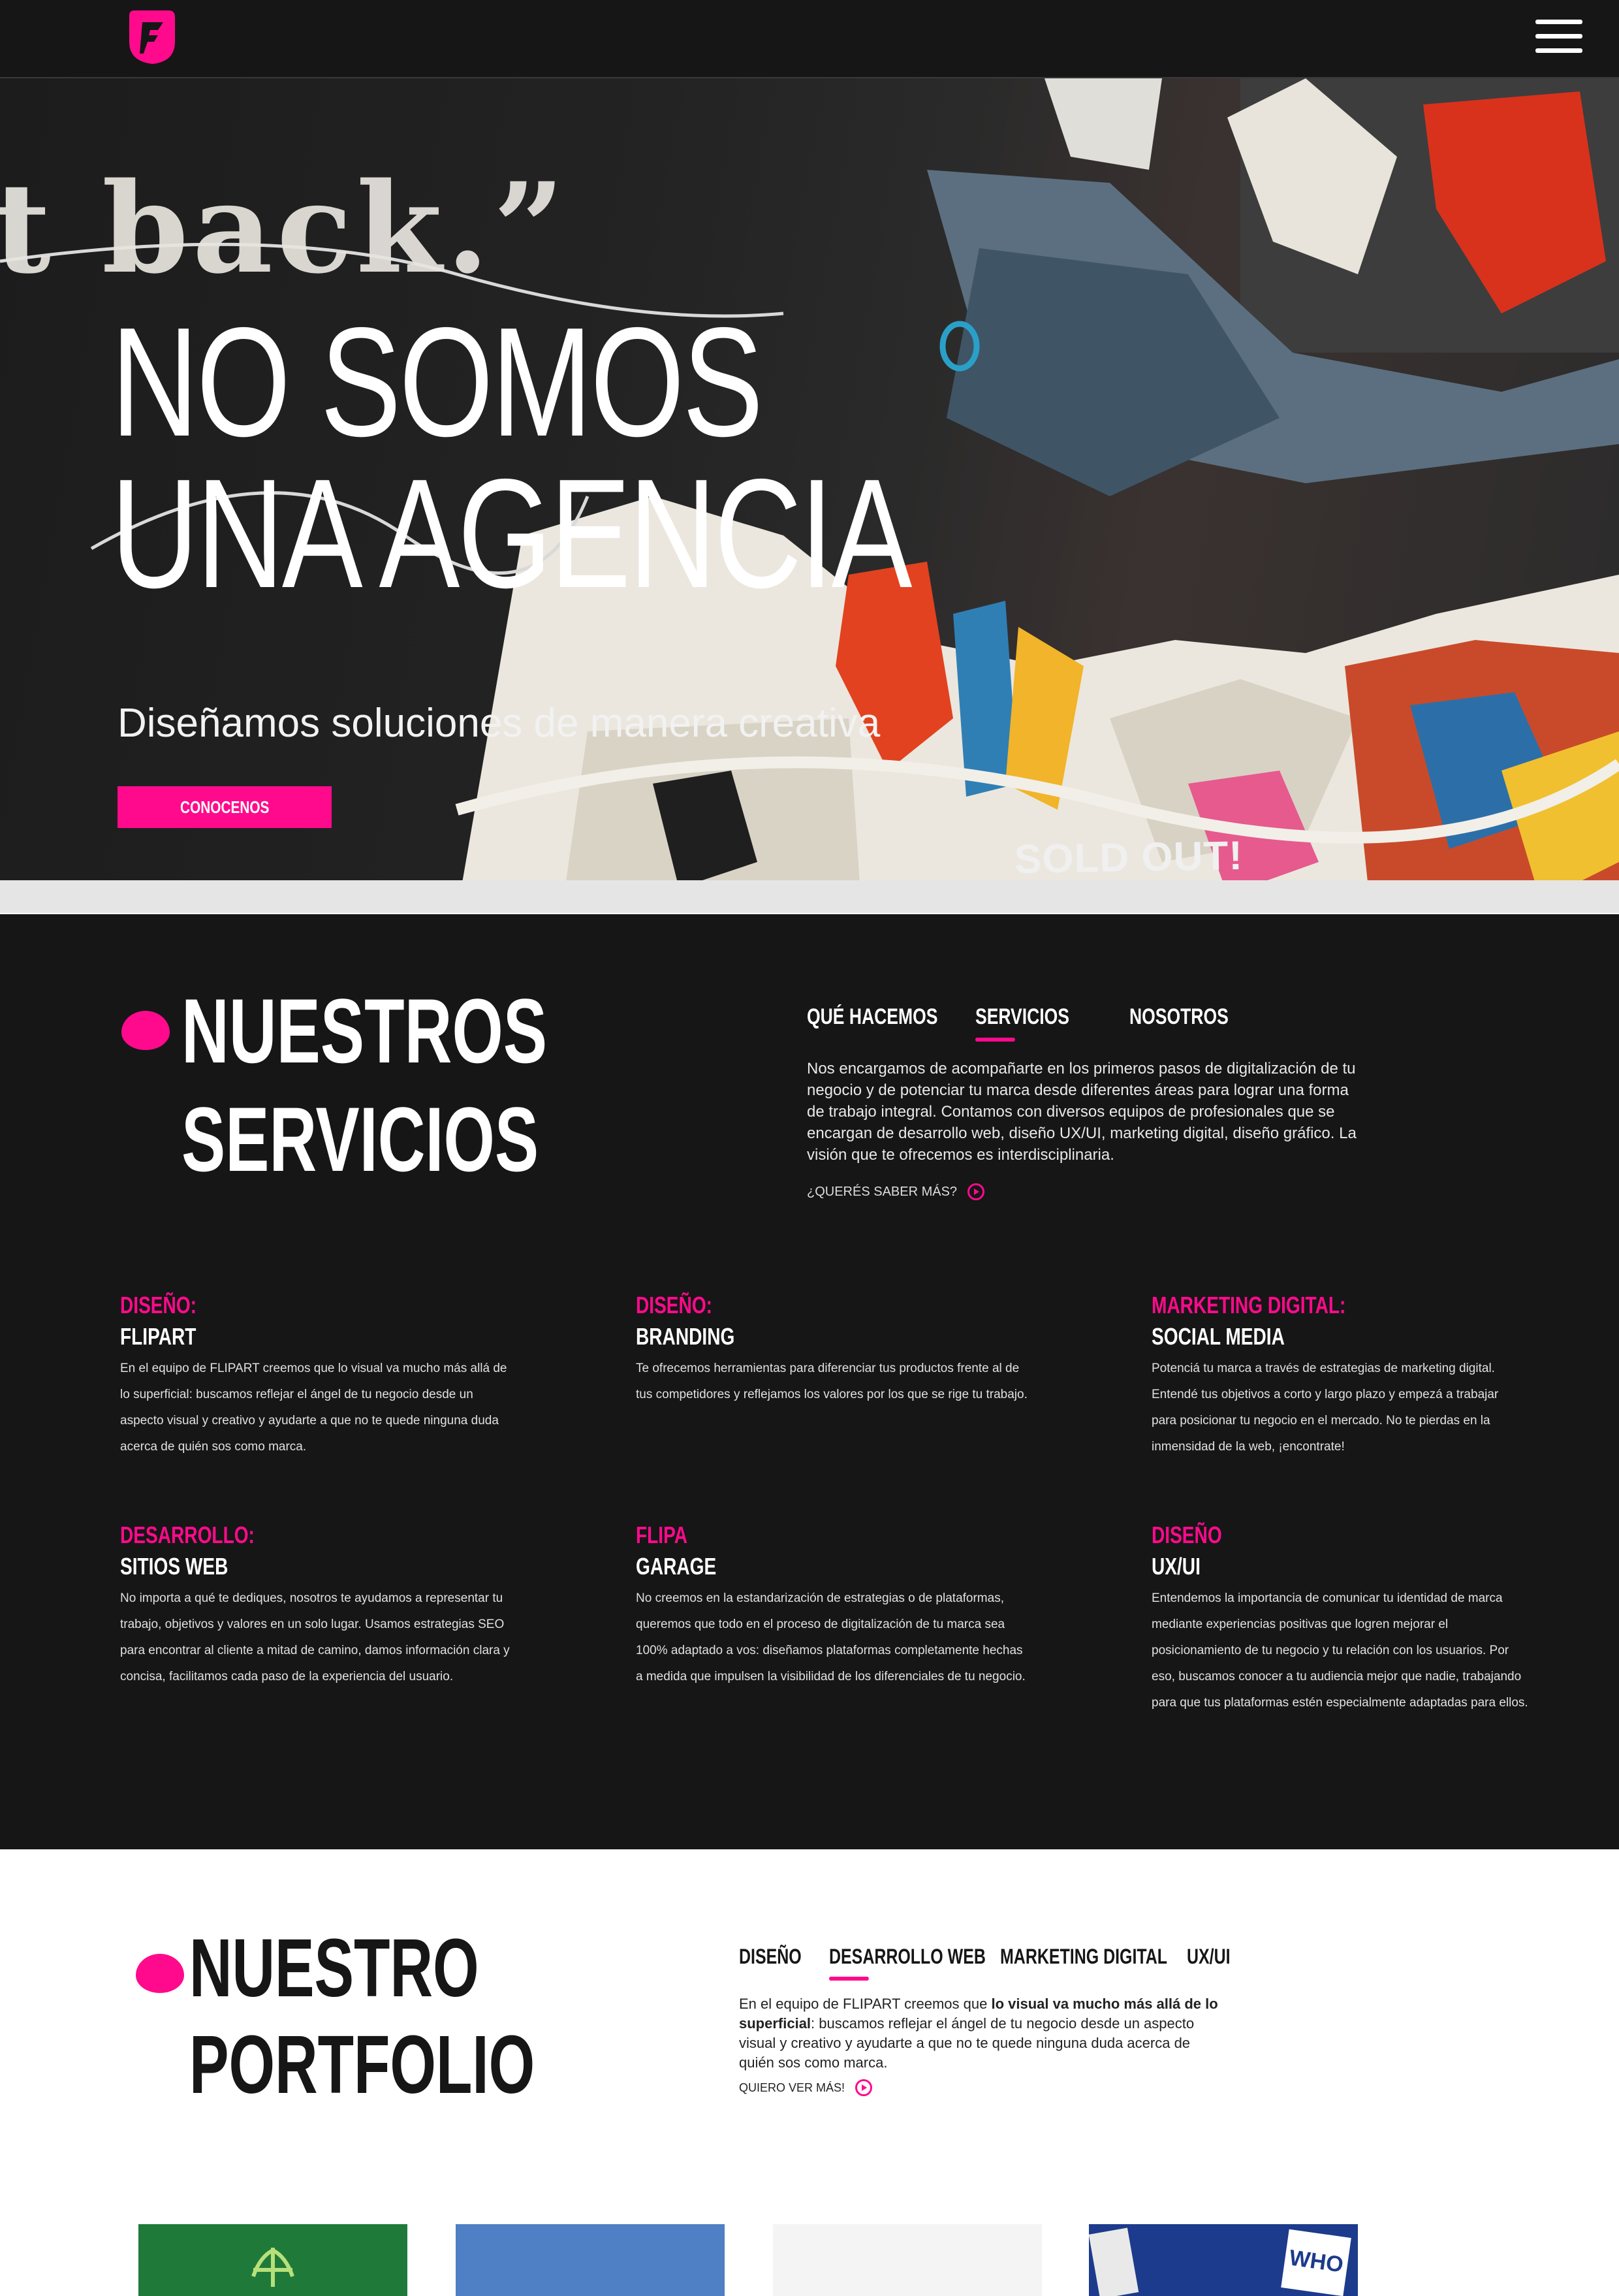  I want to click on conocenos-button-label: CONOCENOS, so click(225, 807).